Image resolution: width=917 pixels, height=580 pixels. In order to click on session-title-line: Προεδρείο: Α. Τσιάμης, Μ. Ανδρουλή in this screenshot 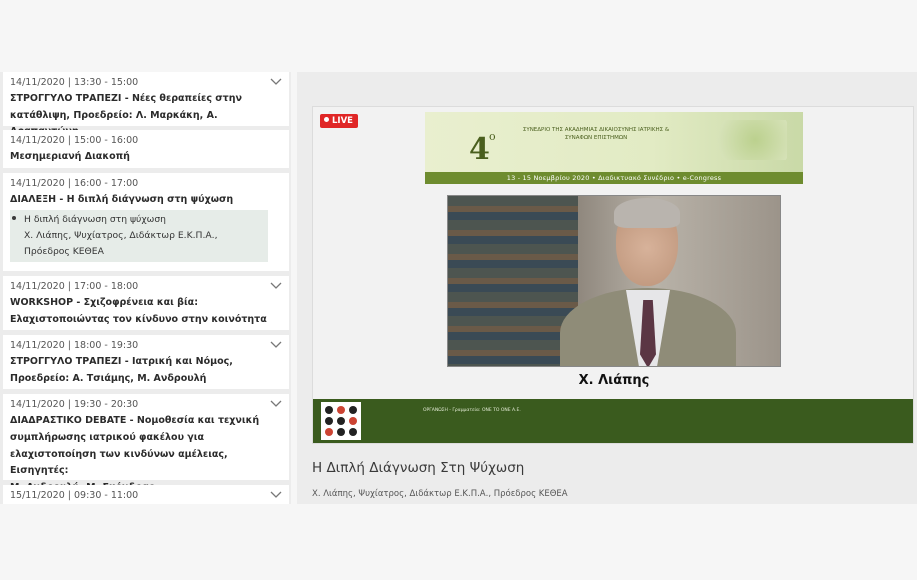, I will do `click(108, 378)`.